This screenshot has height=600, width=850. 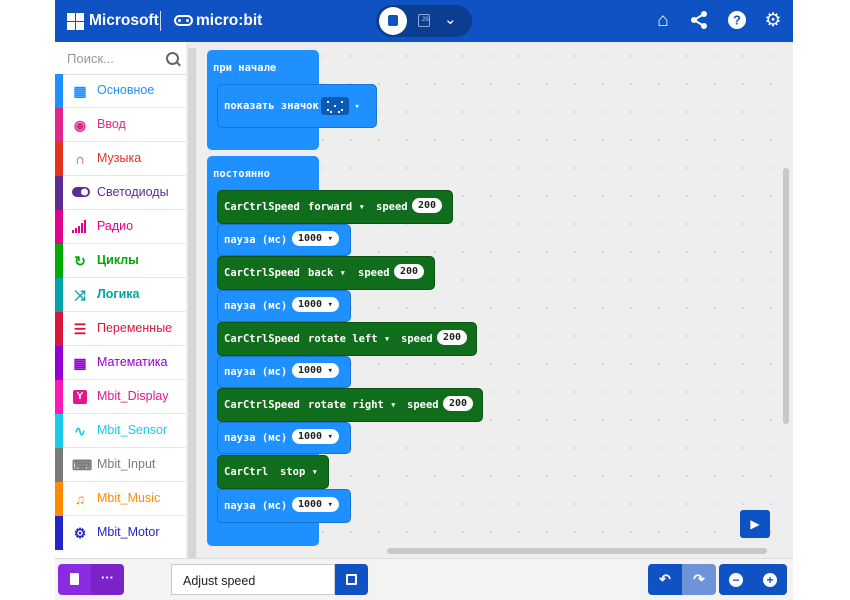 I want to click on workspace-vertical-scrollbar, so click(x=786, y=296).